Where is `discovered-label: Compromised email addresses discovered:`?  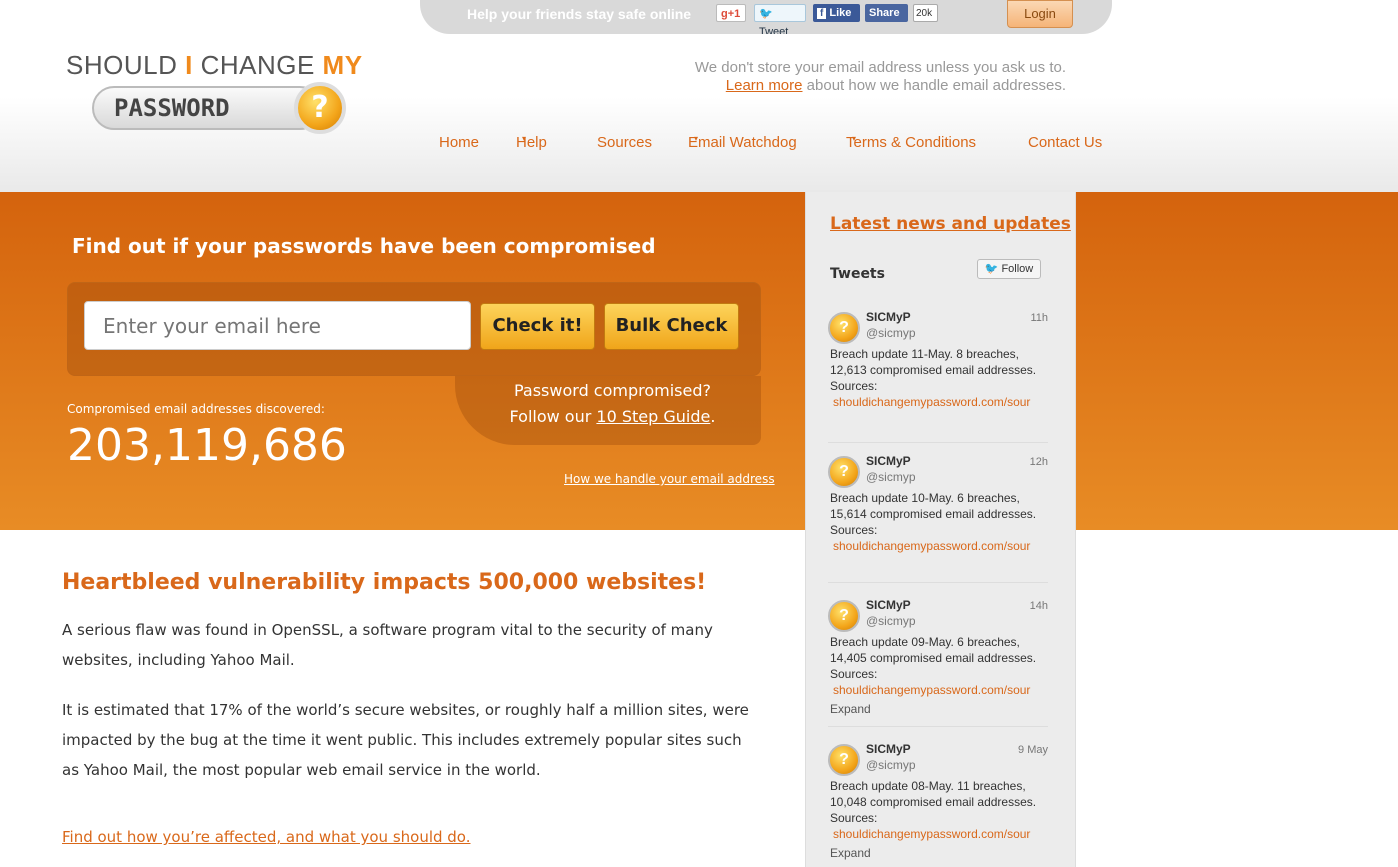
discovered-label: Compromised email addresses discovered: is located at coordinates (196, 409).